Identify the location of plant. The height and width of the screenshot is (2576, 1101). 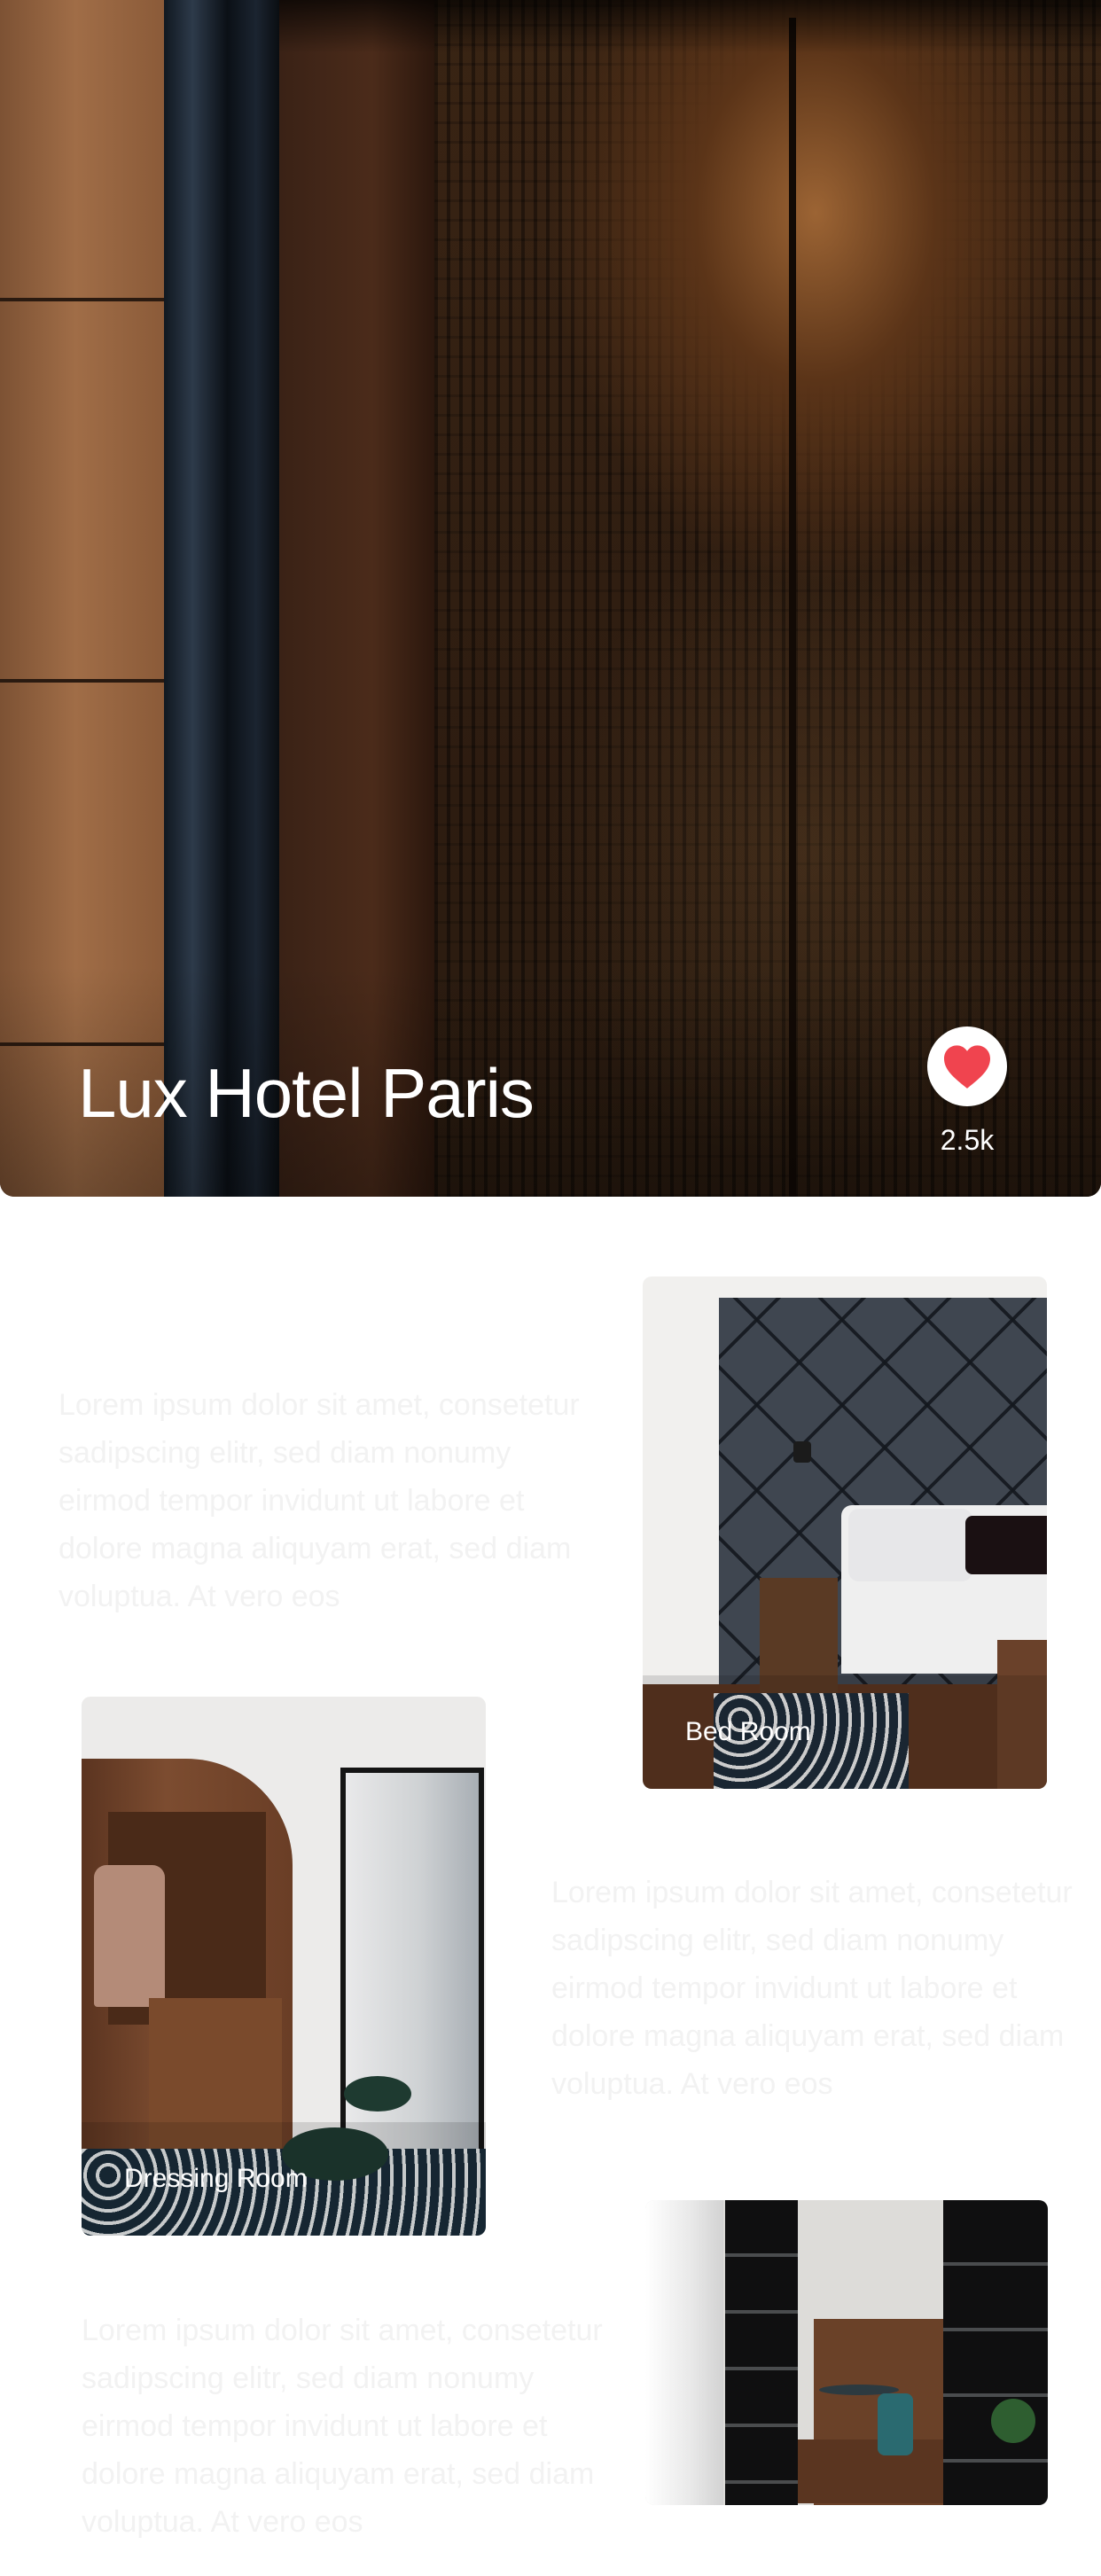
(1013, 2421).